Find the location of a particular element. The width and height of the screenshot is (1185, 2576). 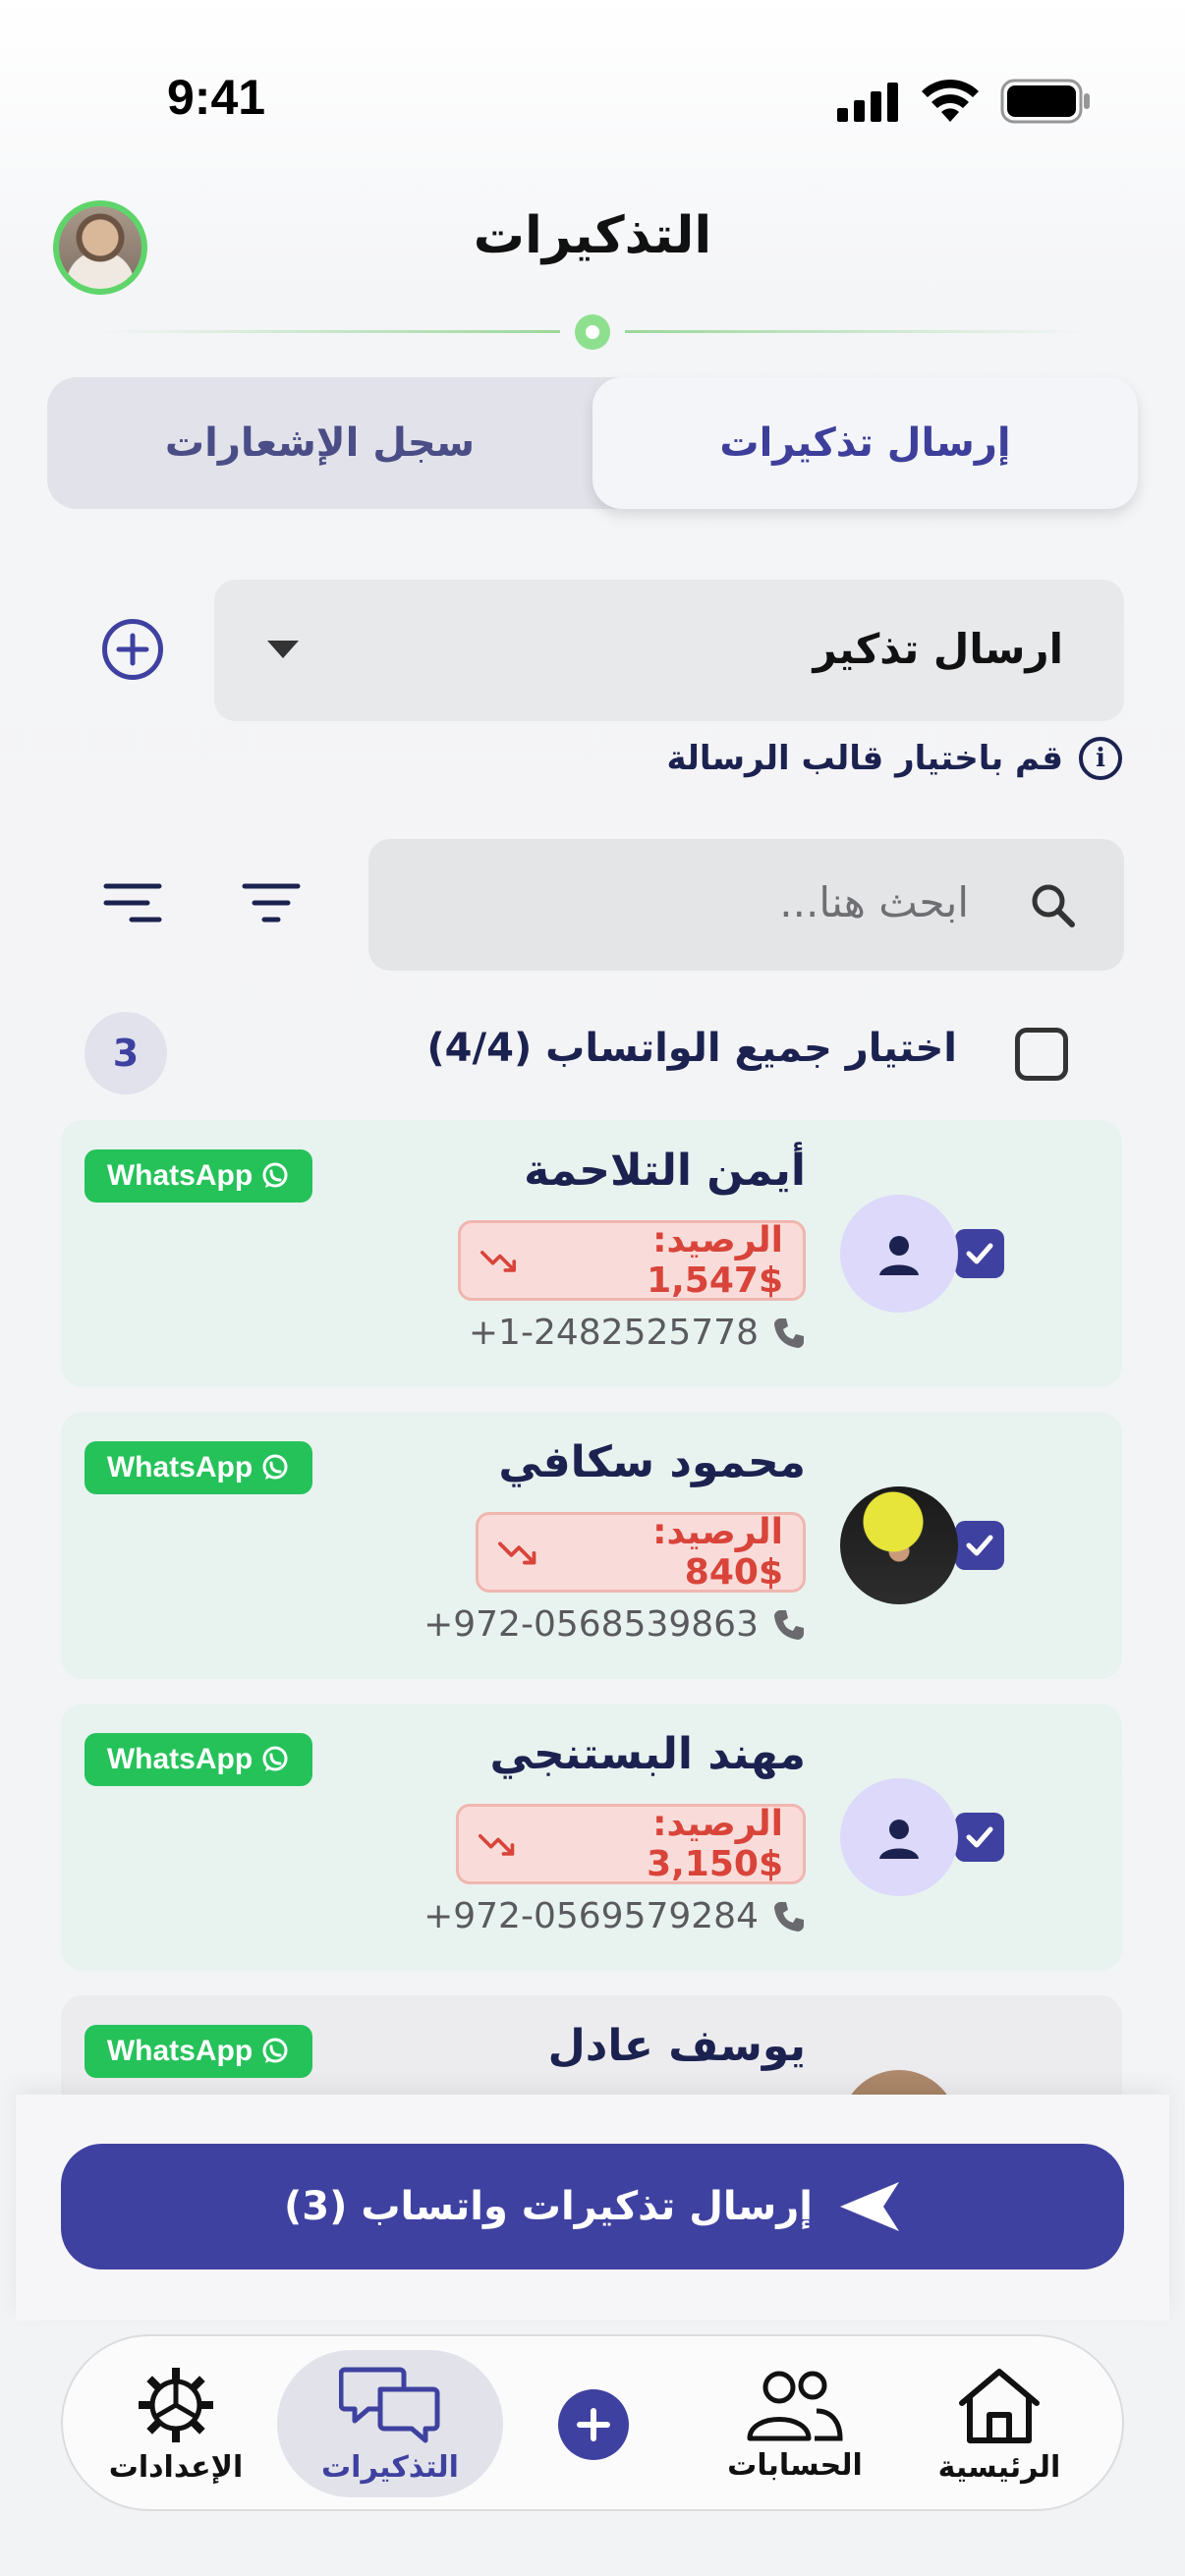

bottom-nav: الإعدادات التذكيرات الحسابات الرئيسية is located at coordinates (592, 2422).